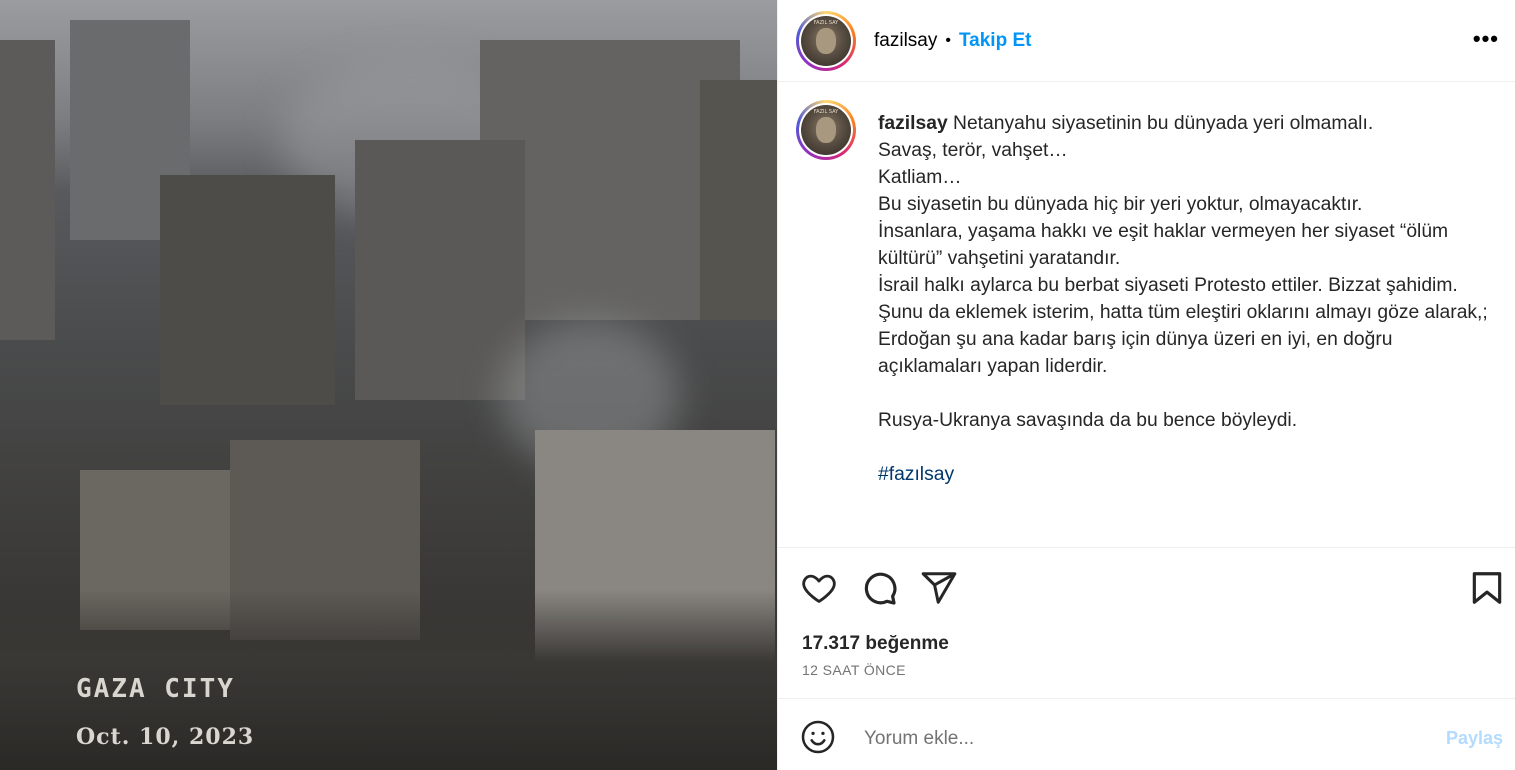 This screenshot has height=770, width=1515. Describe the element at coordinates (995, 41) in the screenshot. I see `follow-button: Takip Et` at that location.